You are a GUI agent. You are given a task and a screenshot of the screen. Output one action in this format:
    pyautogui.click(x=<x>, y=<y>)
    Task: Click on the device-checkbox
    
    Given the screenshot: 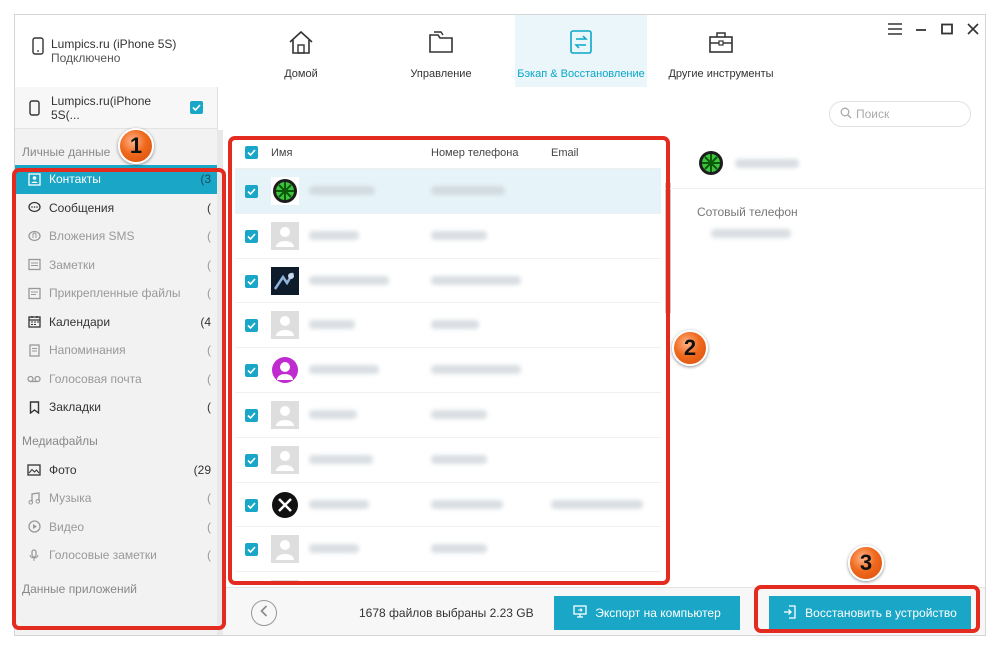 What is the action you would take?
    pyautogui.click(x=196, y=107)
    